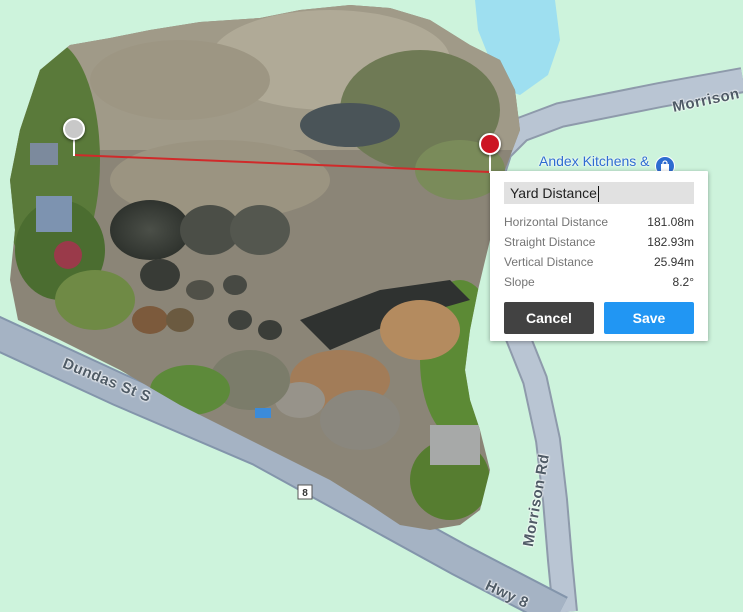  What do you see at coordinates (74, 129) in the screenshot?
I see `start-marker-pin-icon` at bounding box center [74, 129].